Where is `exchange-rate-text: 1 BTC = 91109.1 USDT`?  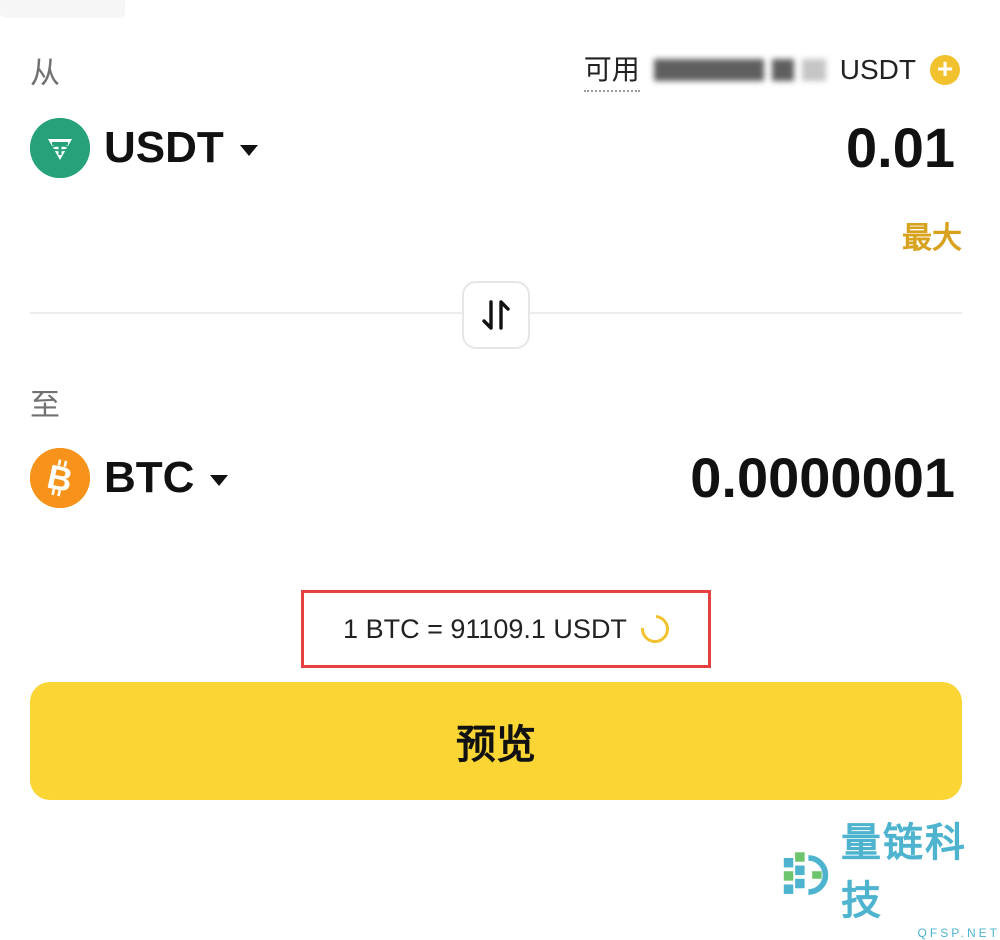
exchange-rate-text: 1 BTC = 91109.1 USDT is located at coordinates (485, 628).